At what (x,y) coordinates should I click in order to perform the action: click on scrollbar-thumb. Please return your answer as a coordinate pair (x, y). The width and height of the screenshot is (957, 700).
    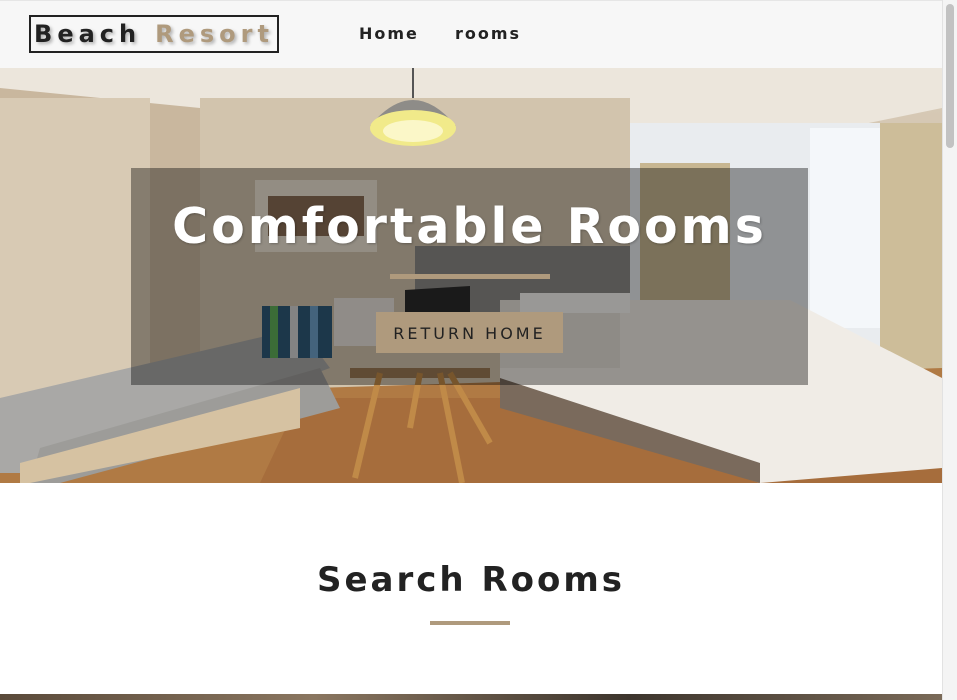
    Looking at the image, I should click on (950, 76).